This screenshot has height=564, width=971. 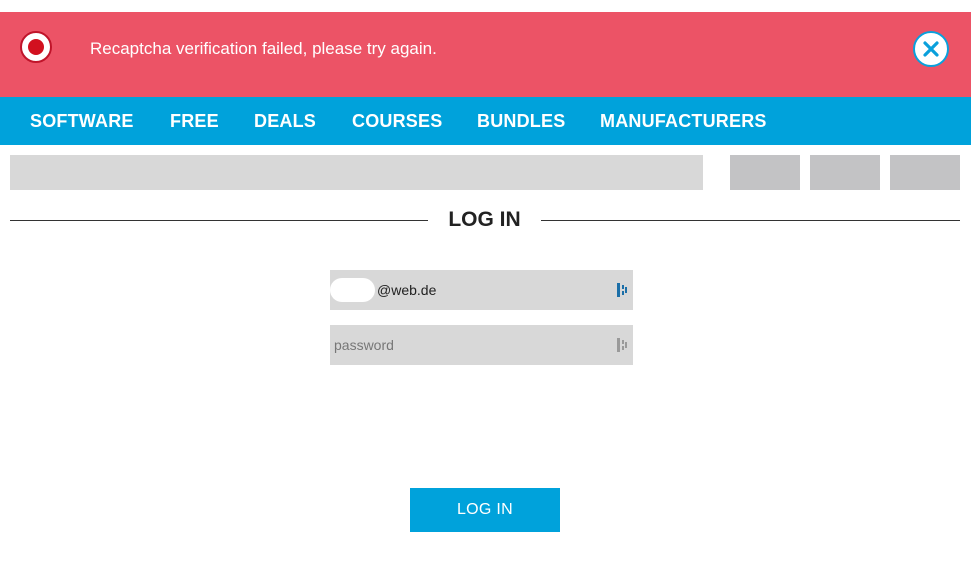 I want to click on close-alert-button, so click(x=931, y=49).